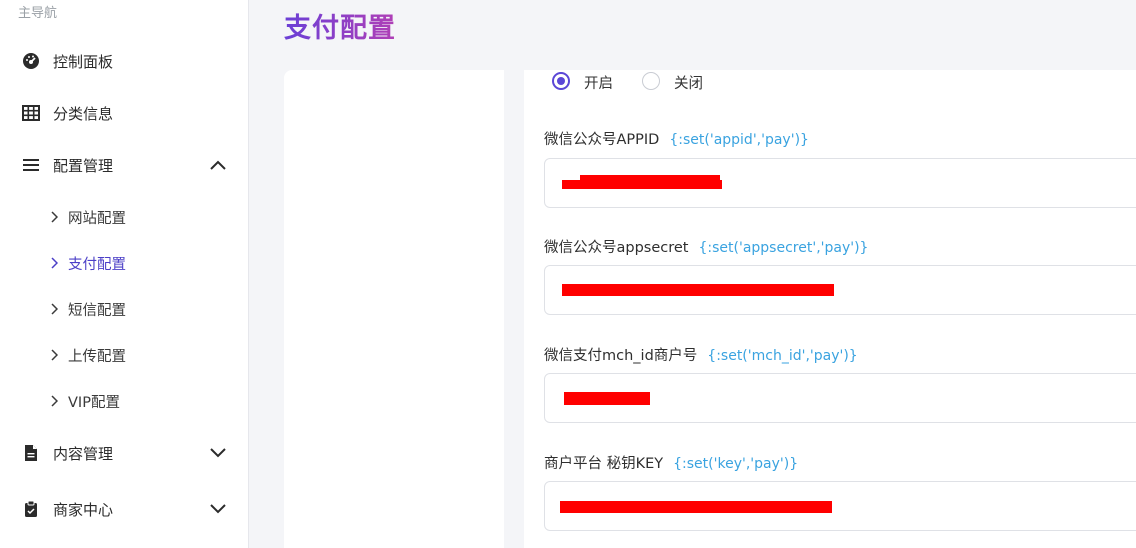 Image resolution: width=1136 pixels, height=548 pixels. Describe the element at coordinates (701, 354) in the screenshot. I see `field-label-mch-id: 微信支付mch_id商户号 {:set('mch_id','pay')}` at that location.